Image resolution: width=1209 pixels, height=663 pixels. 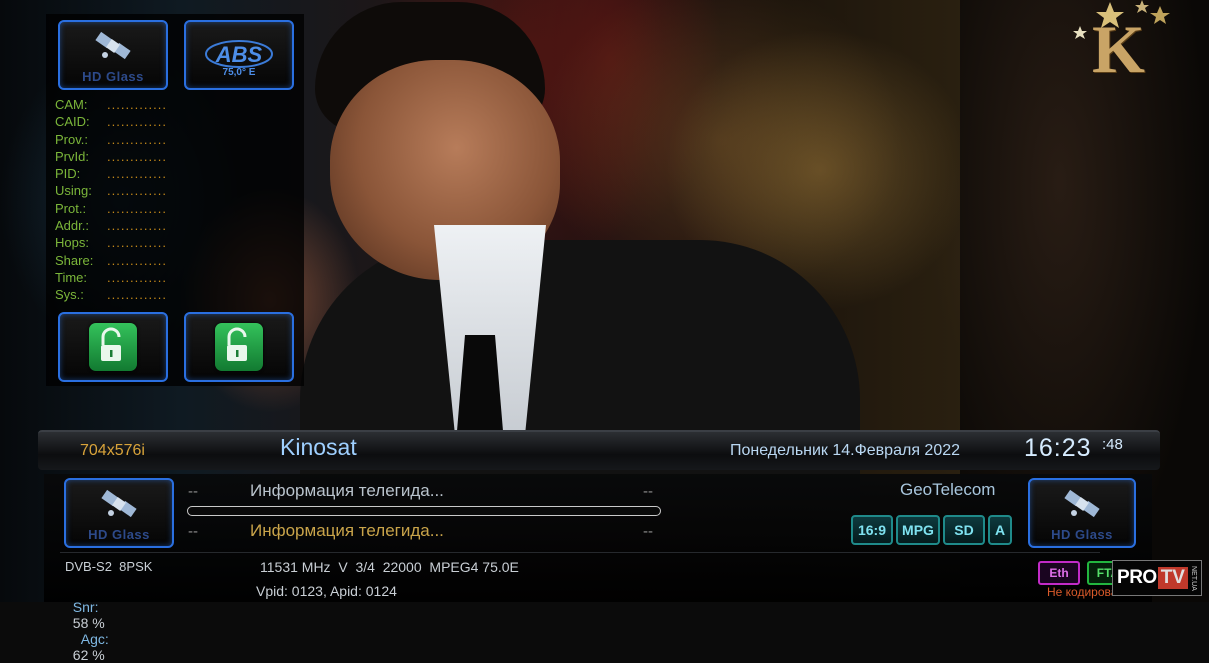 What do you see at coordinates (88, 655) in the screenshot?
I see `agc-value: 62 %` at bounding box center [88, 655].